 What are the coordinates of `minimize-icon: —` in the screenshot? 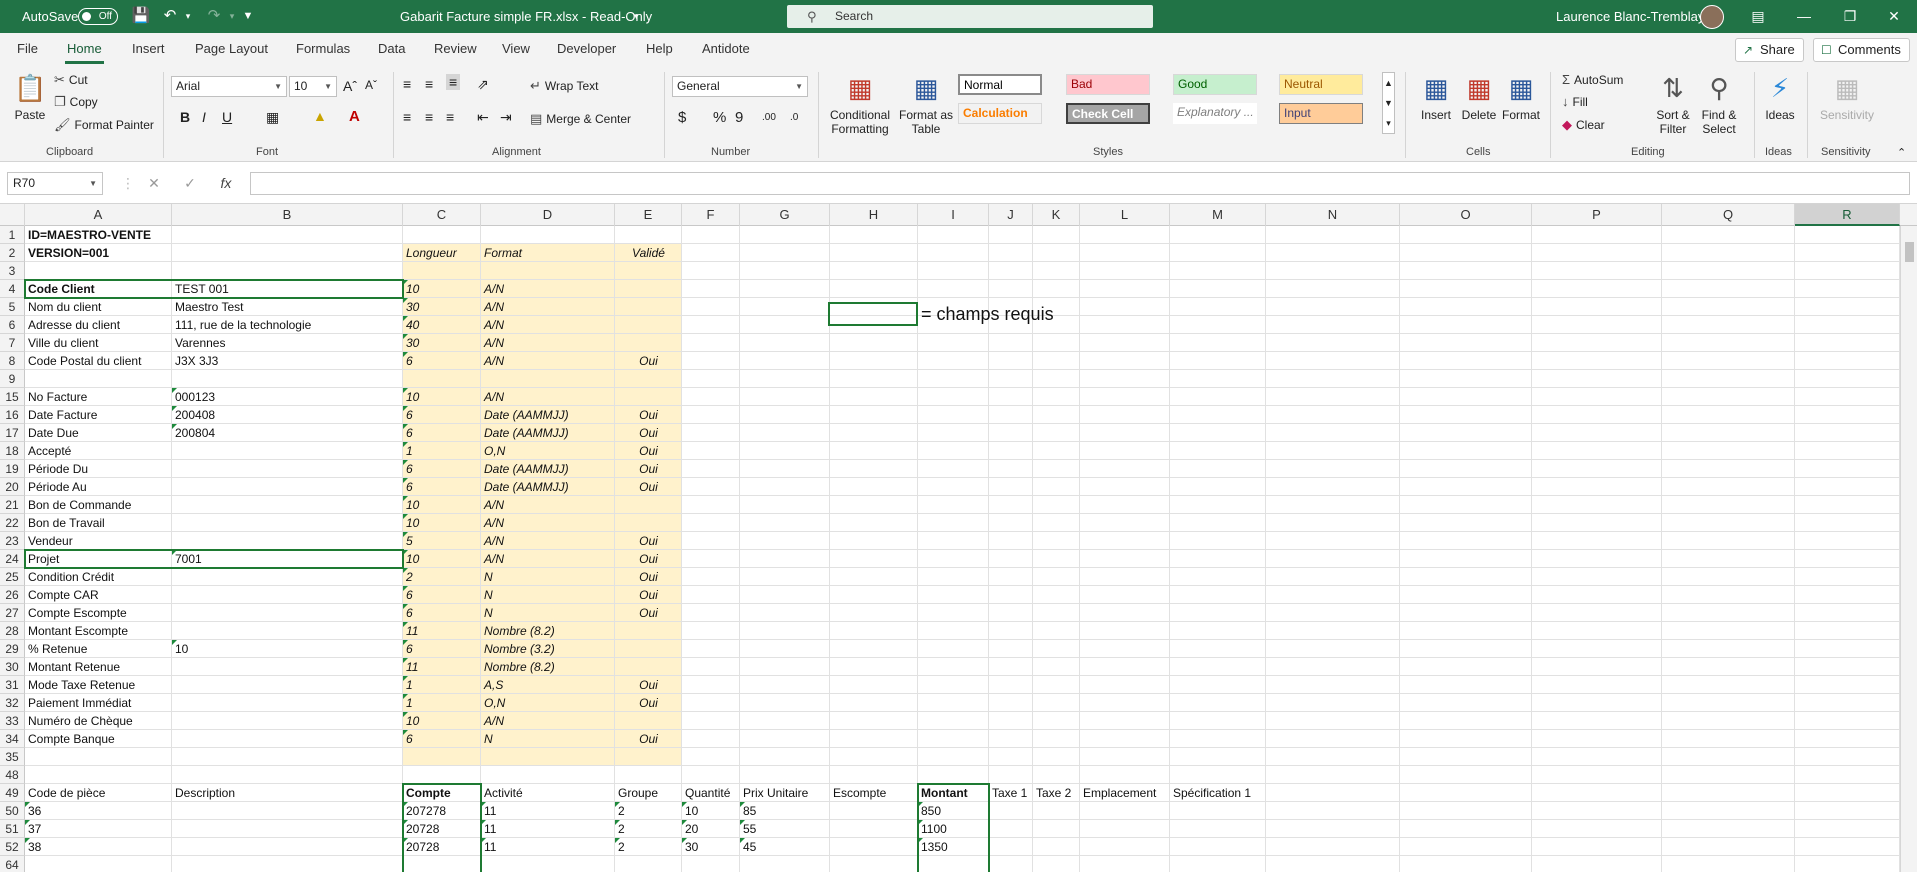 It's located at (1804, 16).